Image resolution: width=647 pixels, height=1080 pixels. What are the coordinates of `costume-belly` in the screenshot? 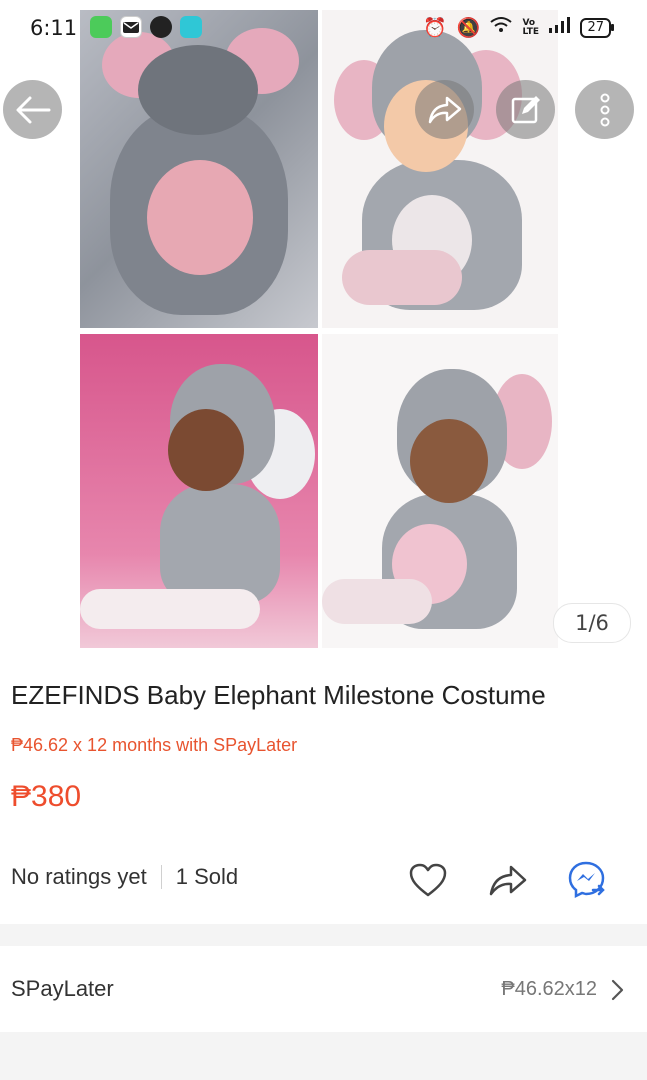 It's located at (200, 217).